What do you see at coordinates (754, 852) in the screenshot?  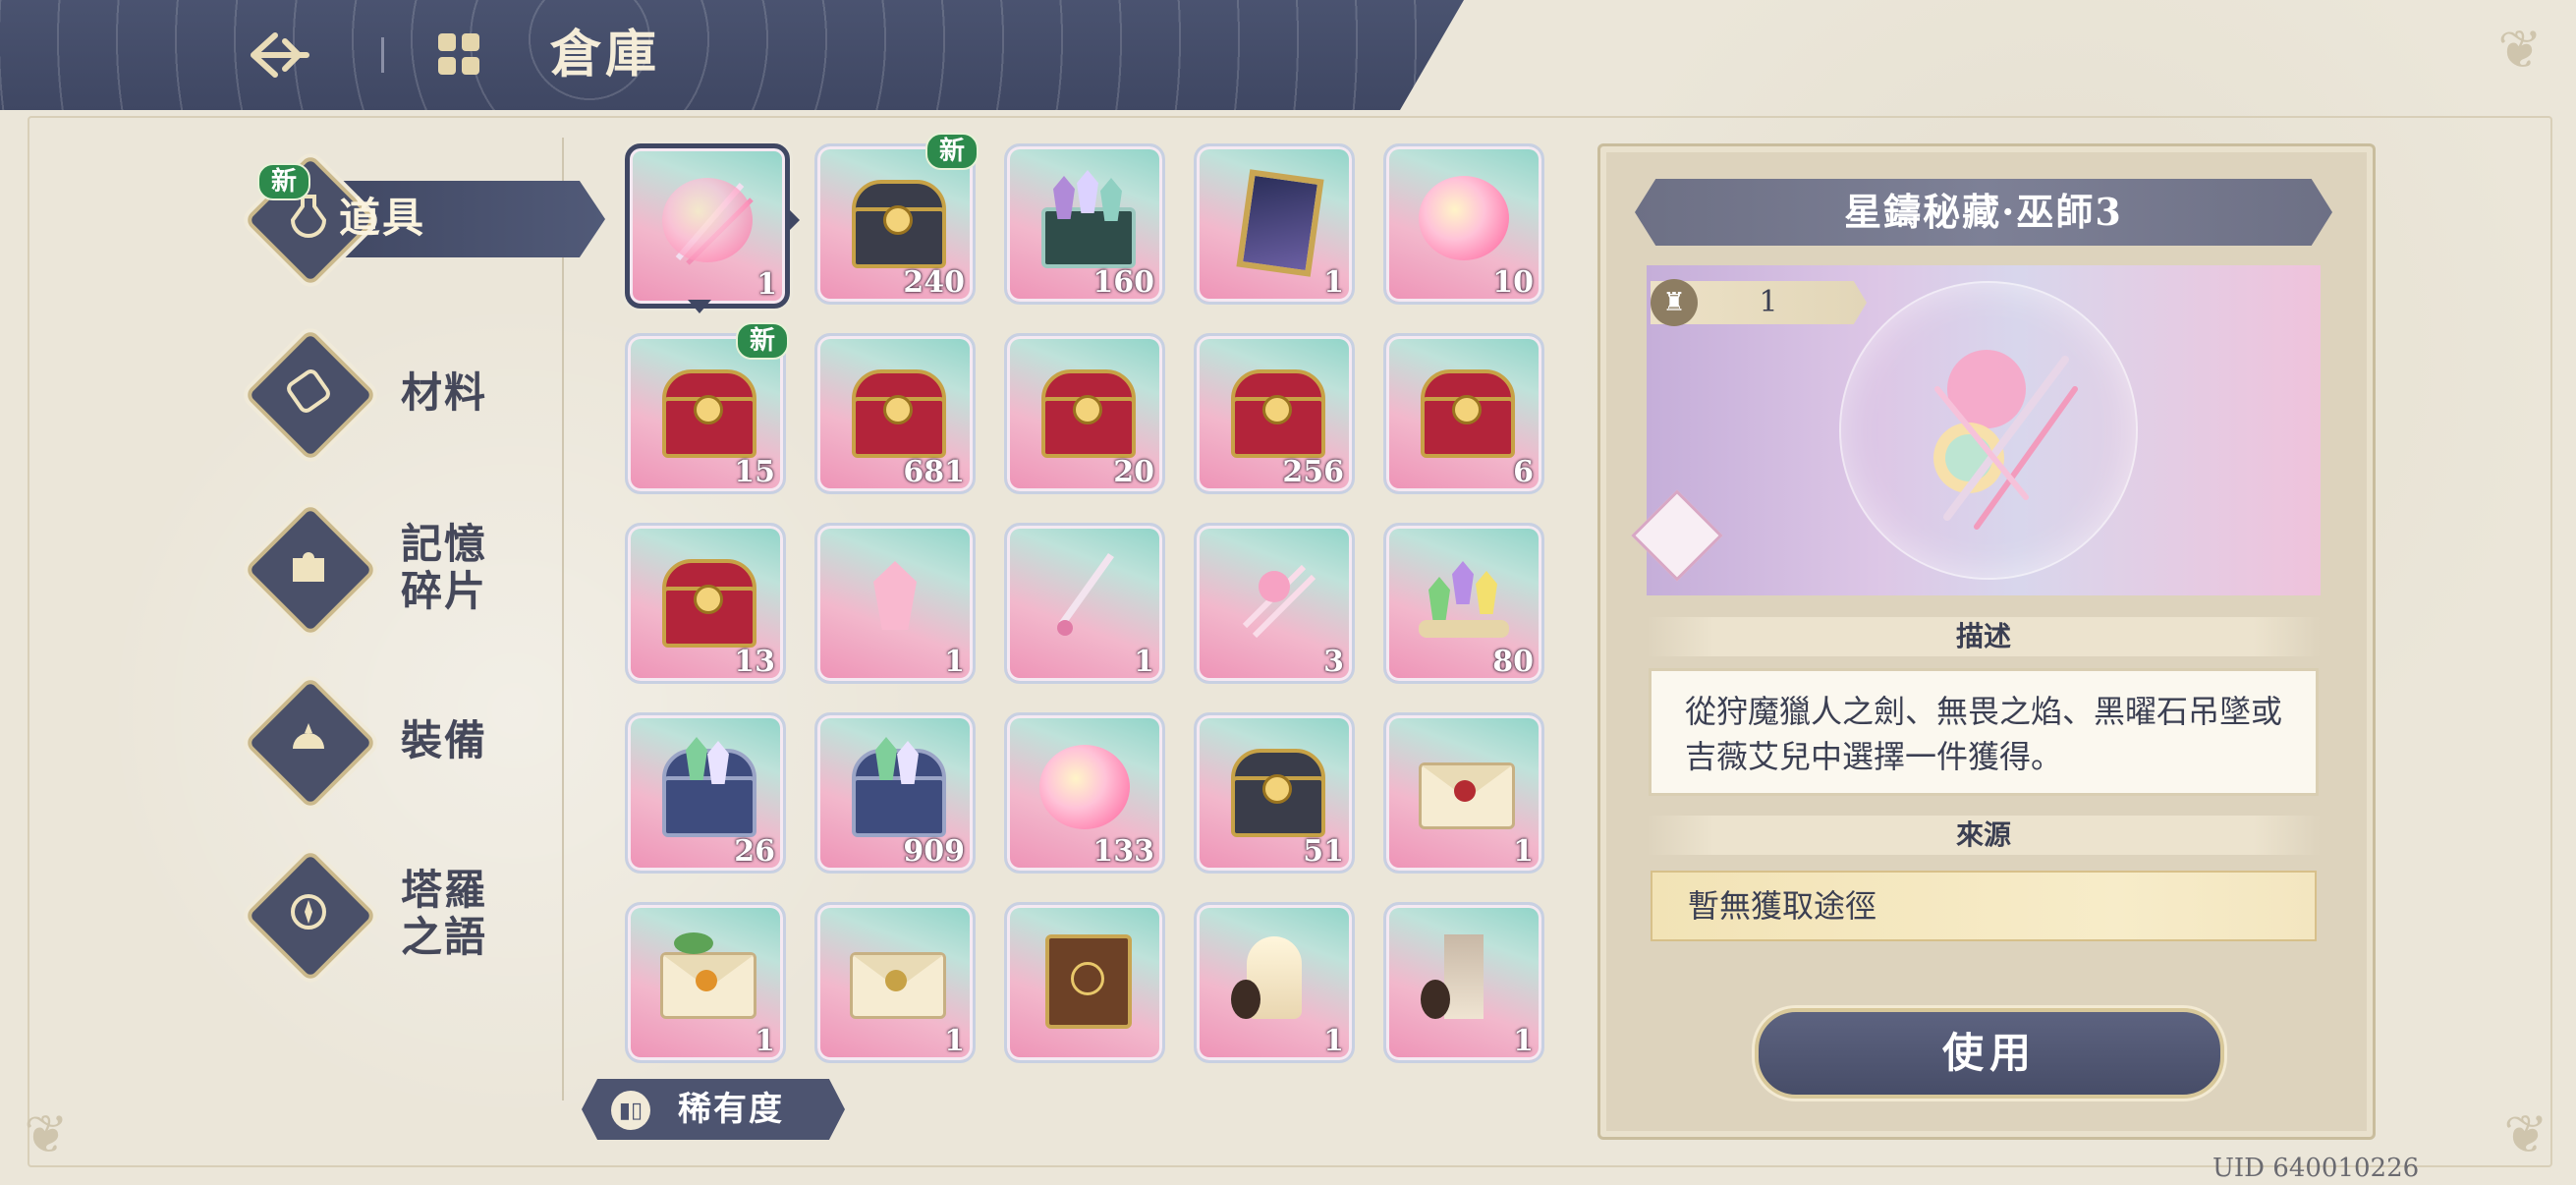 I see `item-count: 26` at bounding box center [754, 852].